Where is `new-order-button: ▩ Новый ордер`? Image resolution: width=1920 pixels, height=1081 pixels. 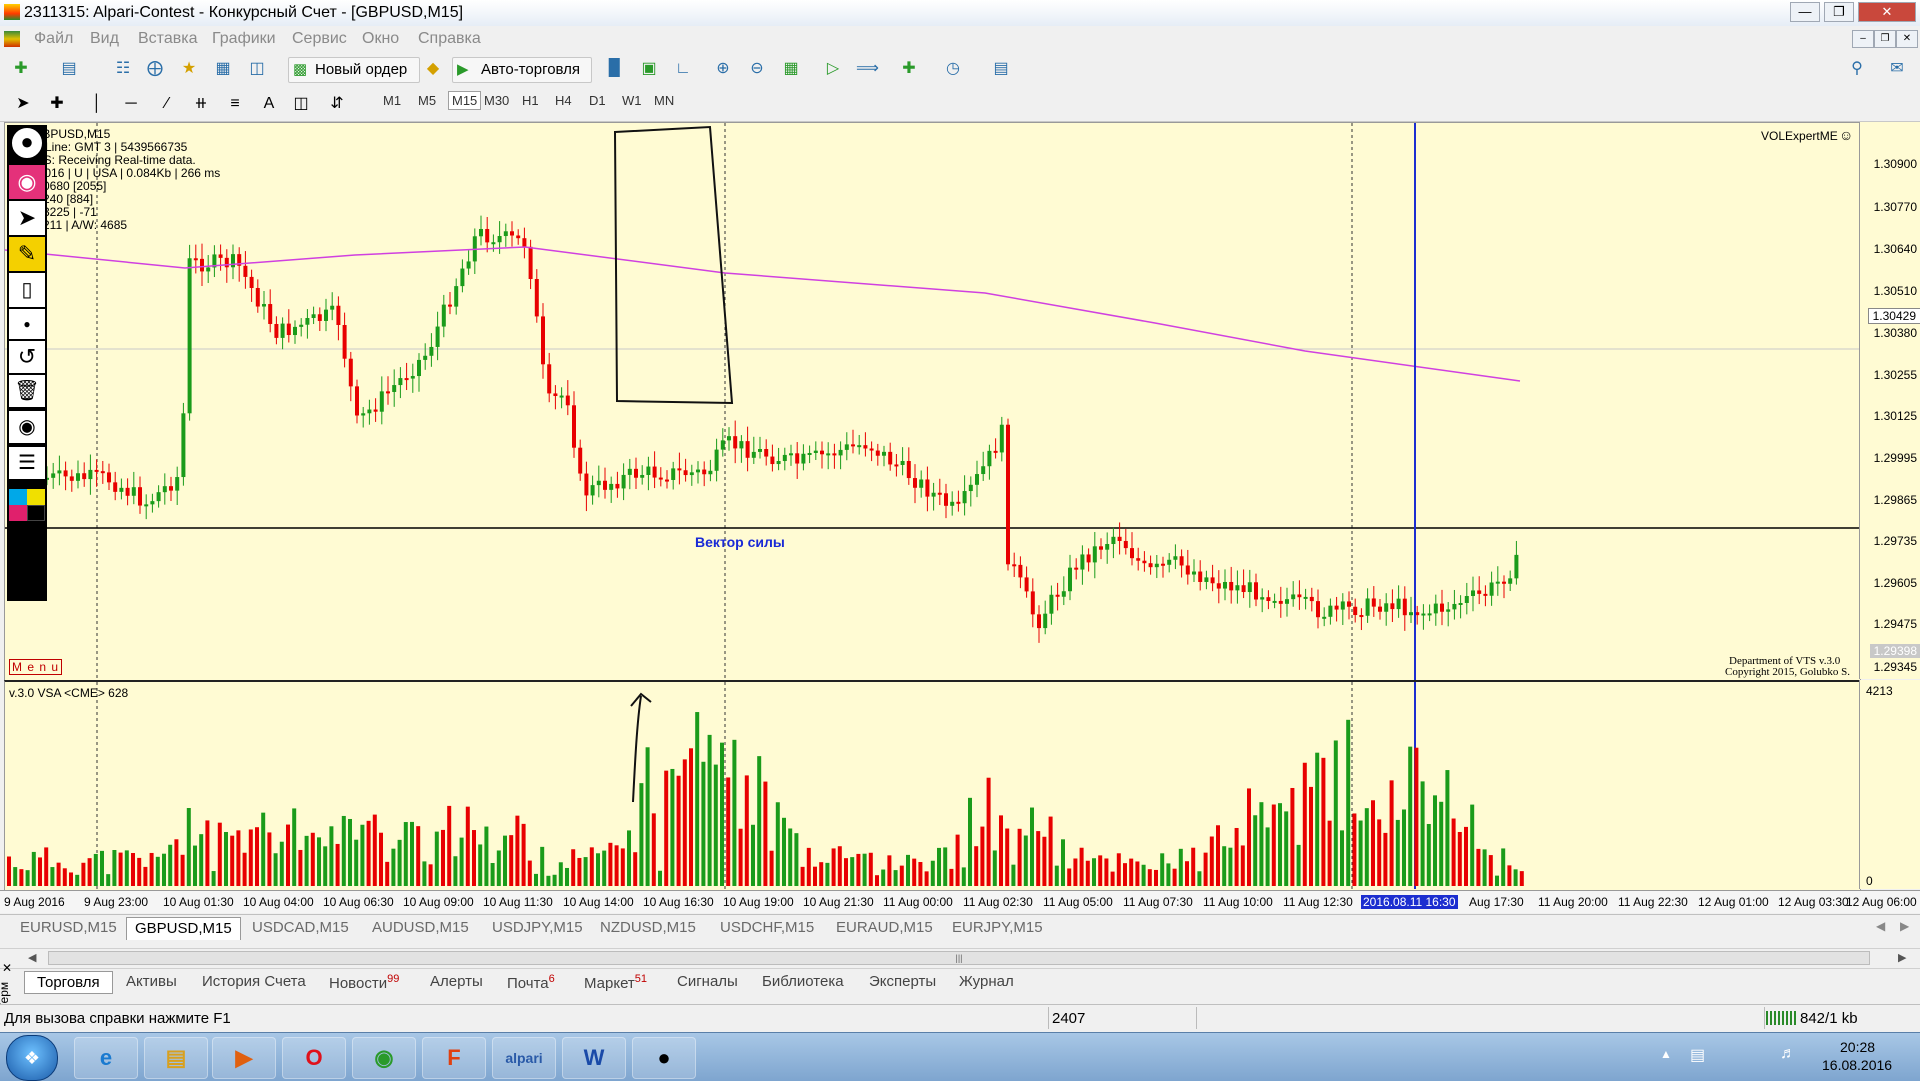
new-order-button: ▩ Новый ордер is located at coordinates (354, 70).